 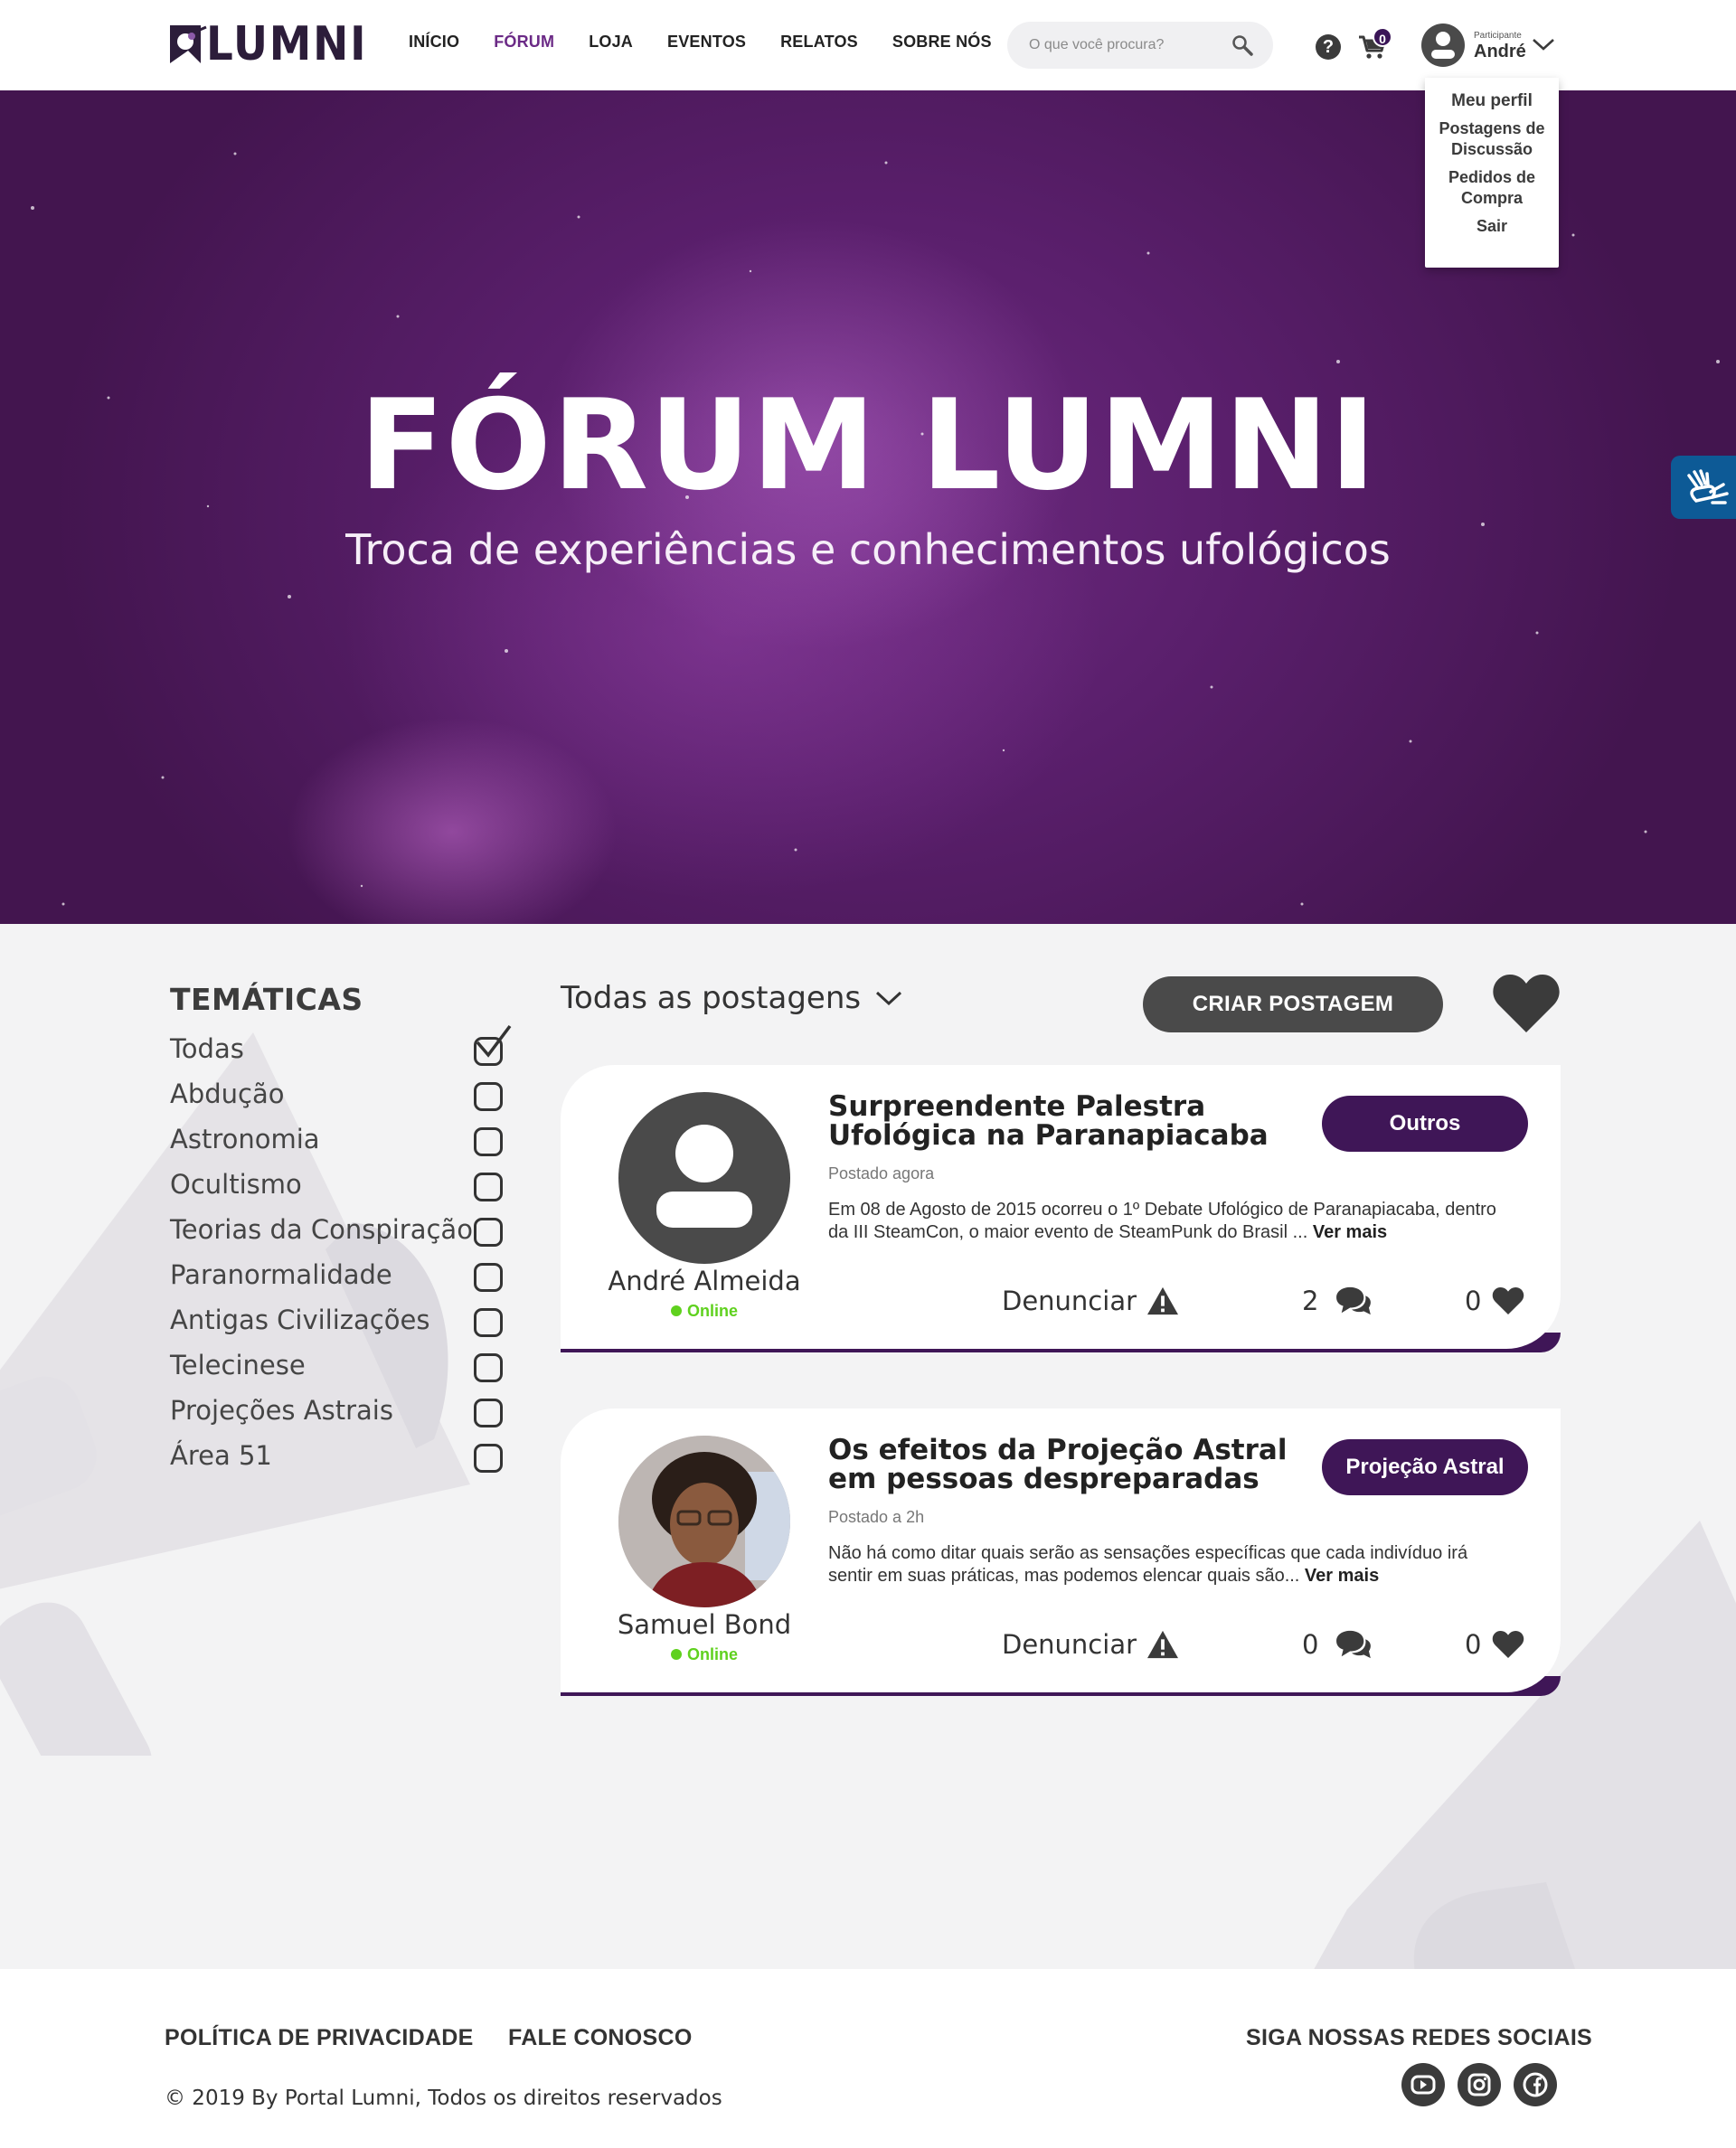 What do you see at coordinates (1383, 37) in the screenshot?
I see `cart-count-badge: 0` at bounding box center [1383, 37].